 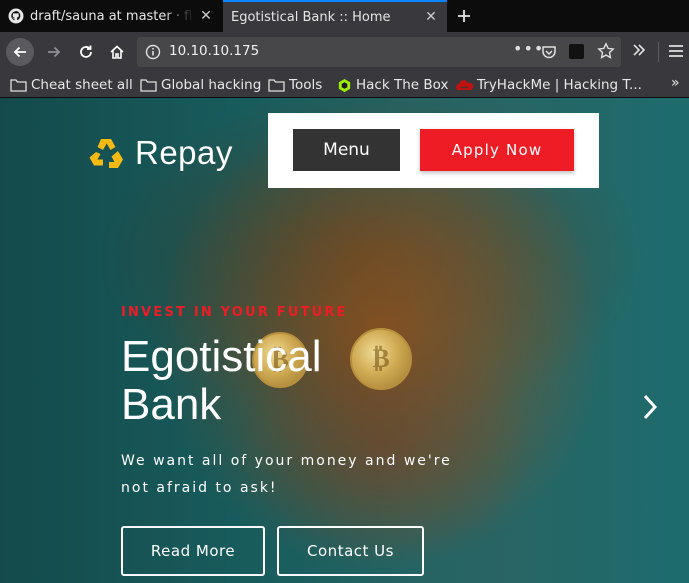 What do you see at coordinates (346, 150) in the screenshot?
I see `menu-button: Menu` at bounding box center [346, 150].